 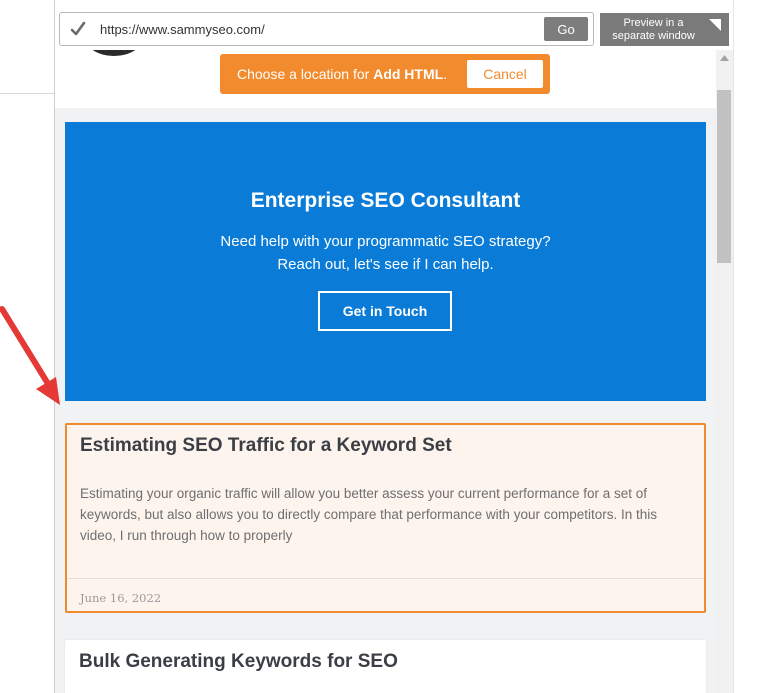 I want to click on new-window-corner-icon, so click(x=715, y=25).